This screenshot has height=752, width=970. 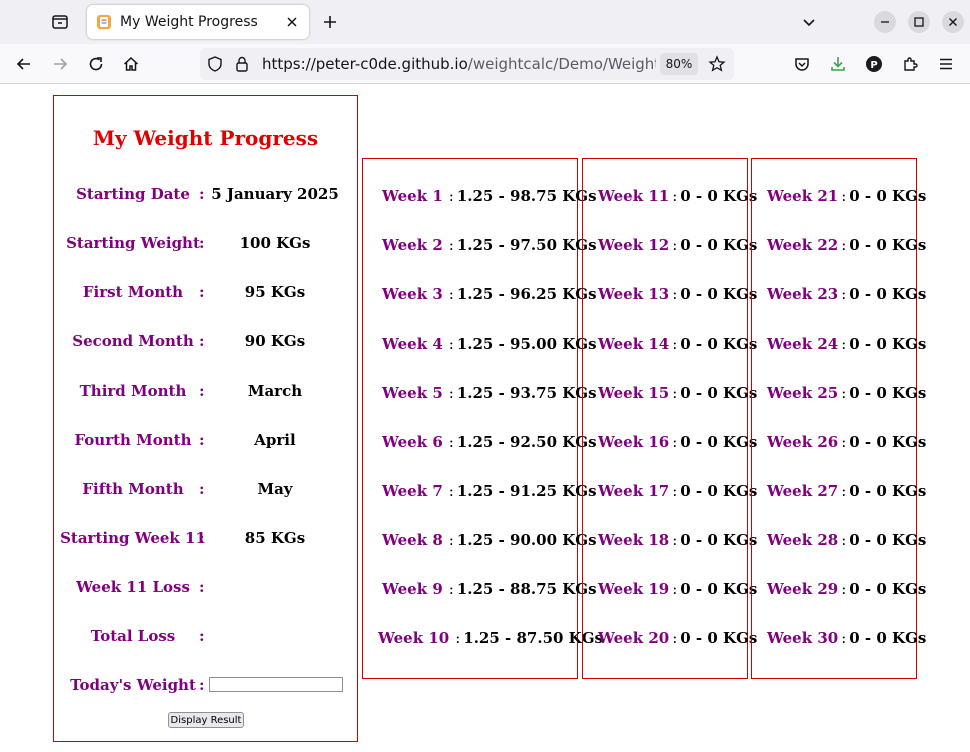 What do you see at coordinates (365, 64) in the screenshot?
I see `url-host: https://peter-c0de.github.io` at bounding box center [365, 64].